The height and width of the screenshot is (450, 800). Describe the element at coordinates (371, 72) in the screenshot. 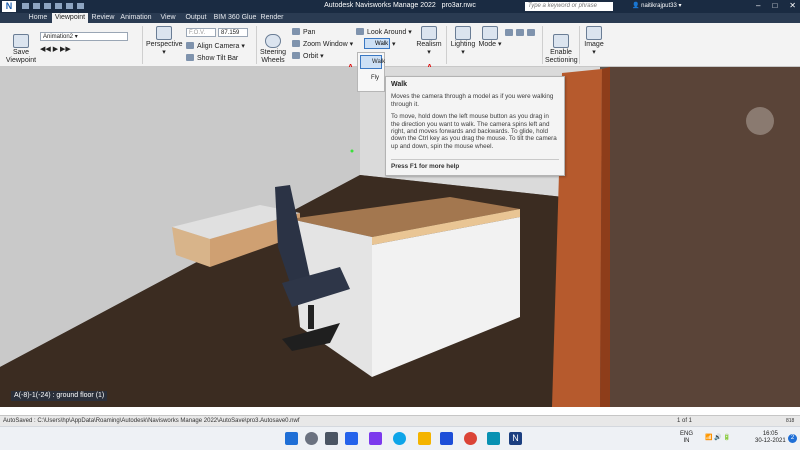

I see `walk-fly-menu: Walk Fly` at that location.